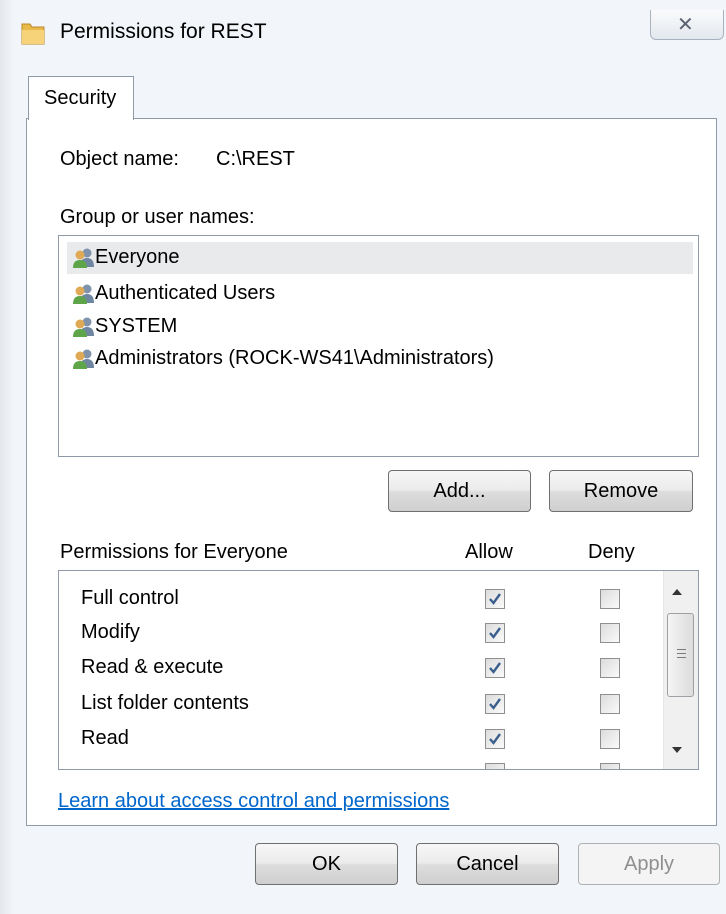 This screenshot has width=726, height=914. I want to click on permission-row-list-folder-contents: List folder contents, so click(359, 706).